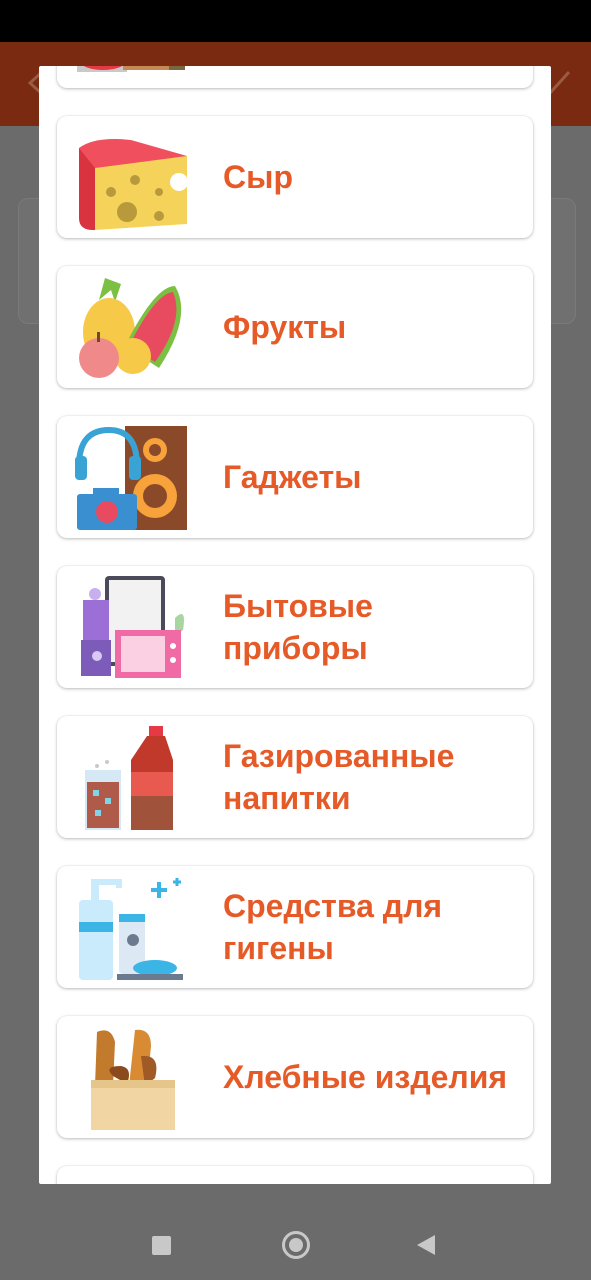  I want to click on category-card-partial-bottom, so click(295, 1175).